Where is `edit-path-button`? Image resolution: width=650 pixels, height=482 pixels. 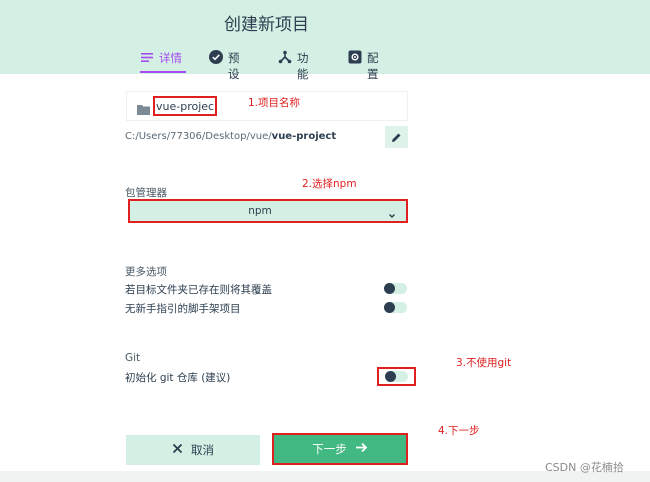 edit-path-button is located at coordinates (396, 137).